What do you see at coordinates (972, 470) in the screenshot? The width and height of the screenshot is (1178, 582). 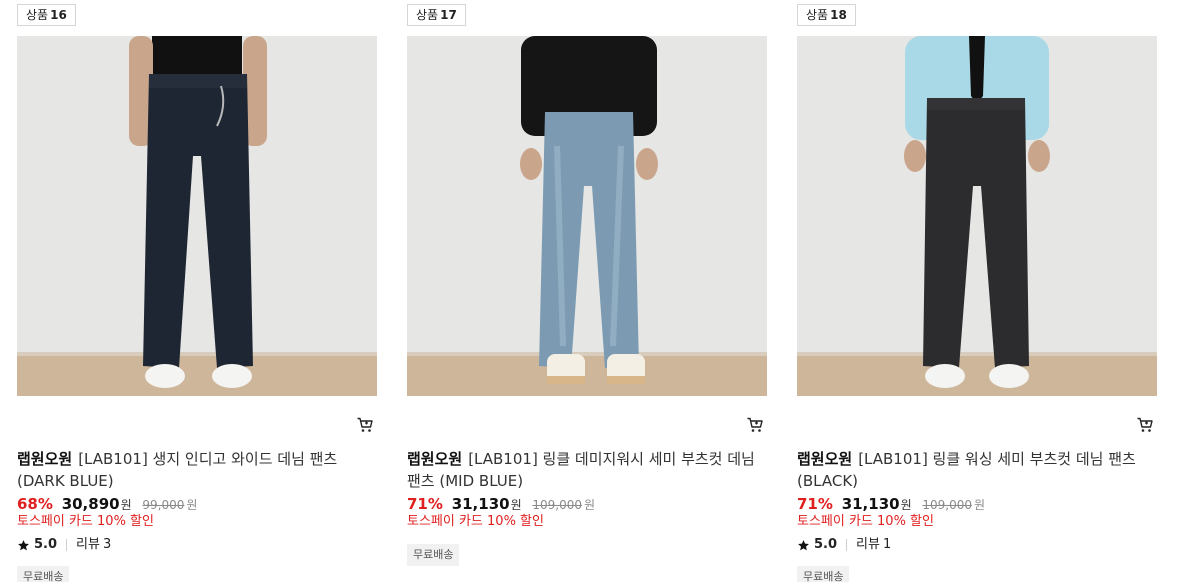 I see `product-title: 랩원오원 [LAB101] 링클 워싱 세미 부츠컷 데님 팬츠 (BLACK)` at bounding box center [972, 470].